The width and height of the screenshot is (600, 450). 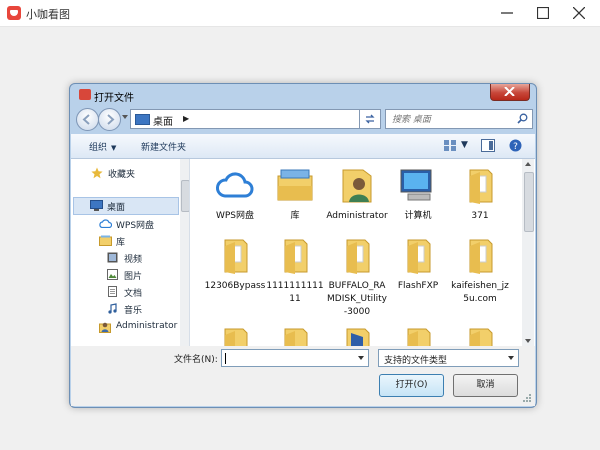 I want to click on file-item-371: 371, so click(x=480, y=194).